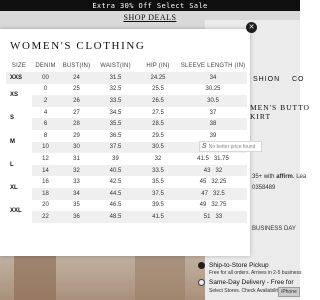 This screenshot has width=320, height=300. I want to click on table-row: 14 32 40.5 33.5 43 32, so click(126, 170).